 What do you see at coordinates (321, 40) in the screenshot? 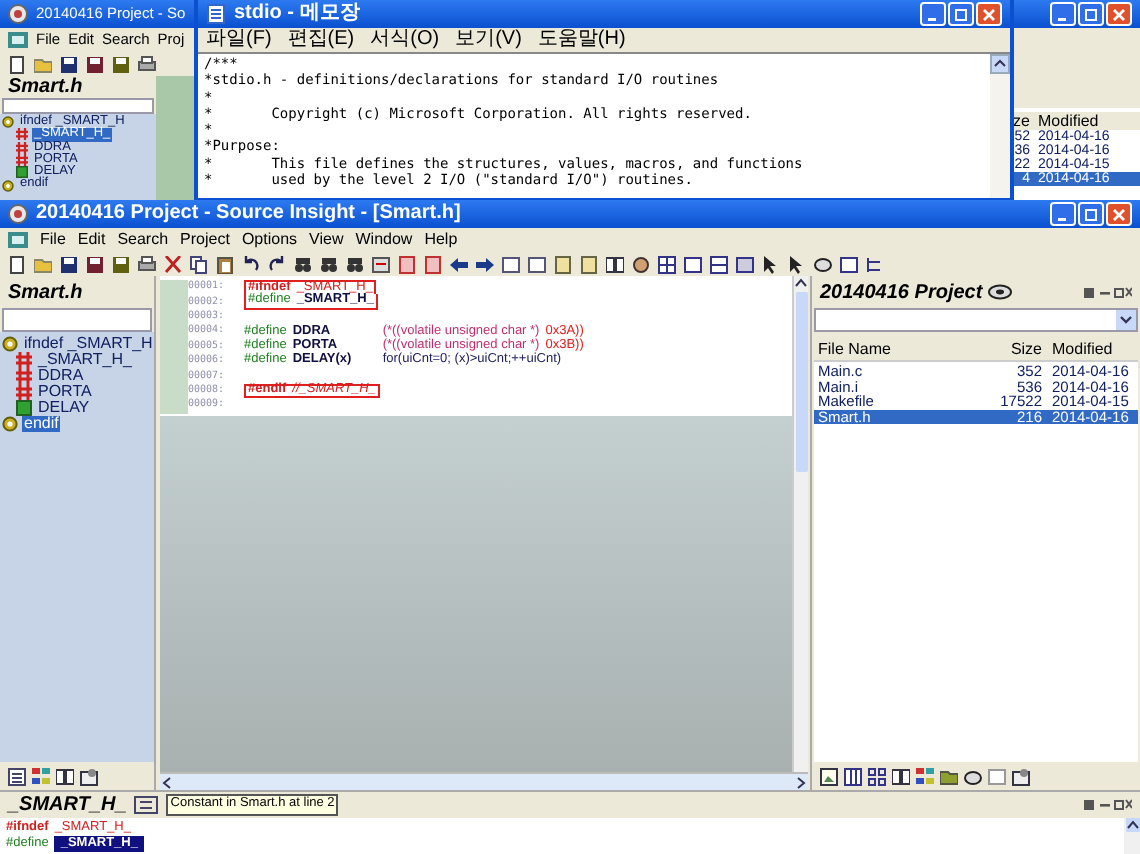
I see `menu-item: 편집(E)` at bounding box center [321, 40].